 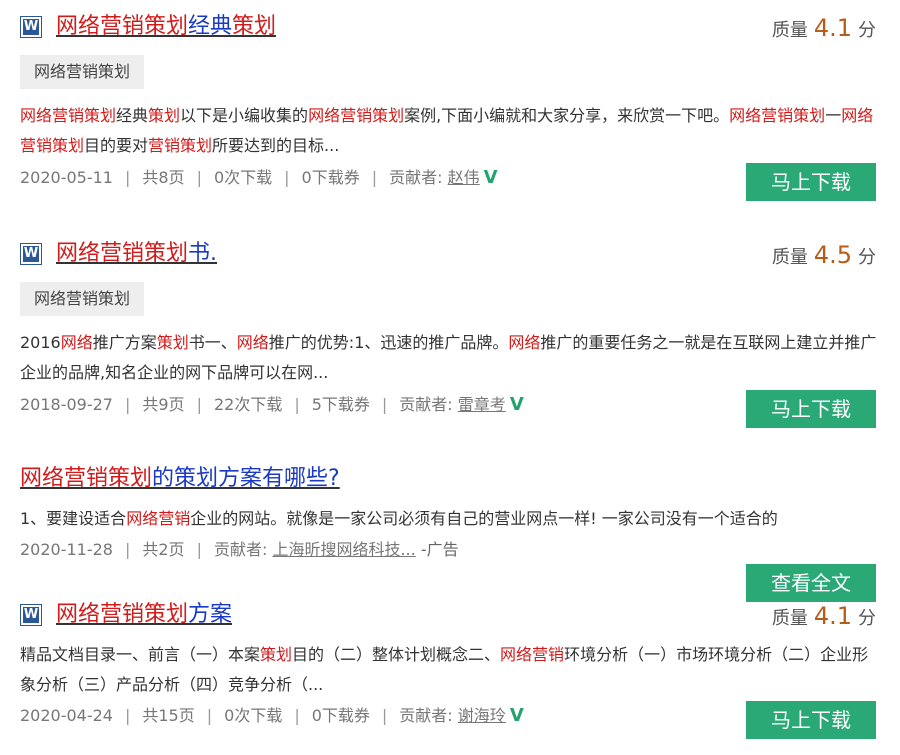 What do you see at coordinates (116, 145) in the screenshot?
I see `text-fragment: 目的要对` at bounding box center [116, 145].